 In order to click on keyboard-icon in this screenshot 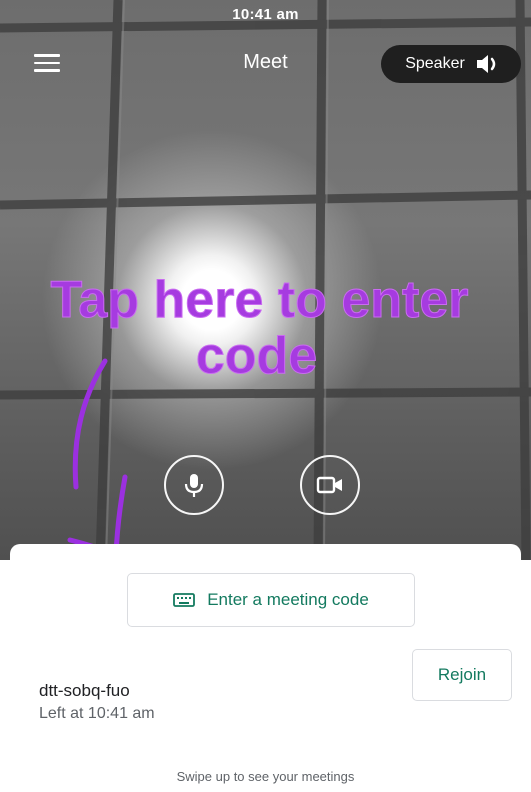, I will do `click(184, 600)`.